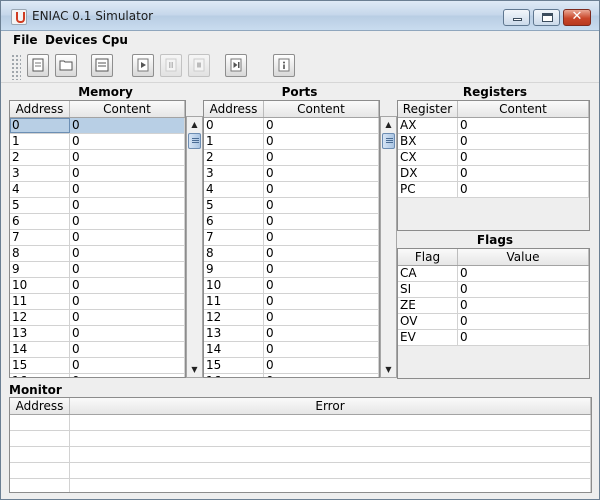 This screenshot has height=500, width=600. What do you see at coordinates (291, 142) in the screenshot?
I see `ports-row: 10` at bounding box center [291, 142].